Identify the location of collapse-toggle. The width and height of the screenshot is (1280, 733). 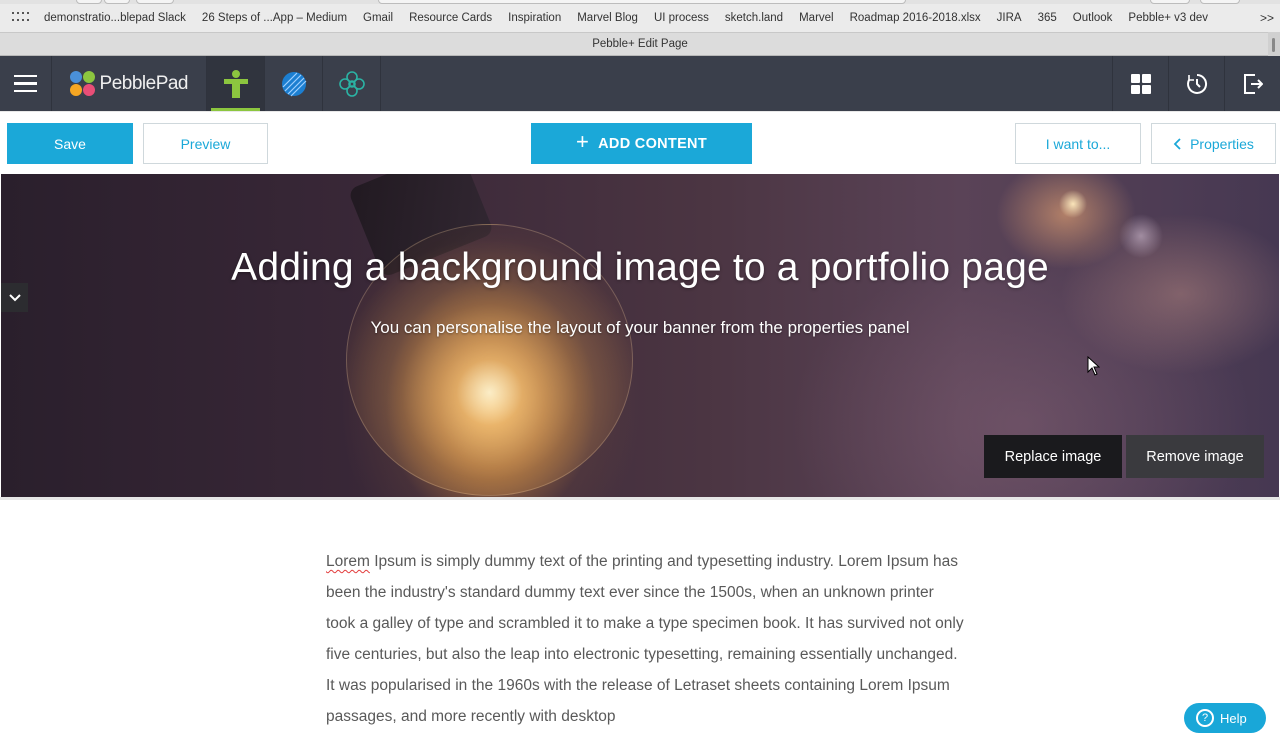
(14, 297).